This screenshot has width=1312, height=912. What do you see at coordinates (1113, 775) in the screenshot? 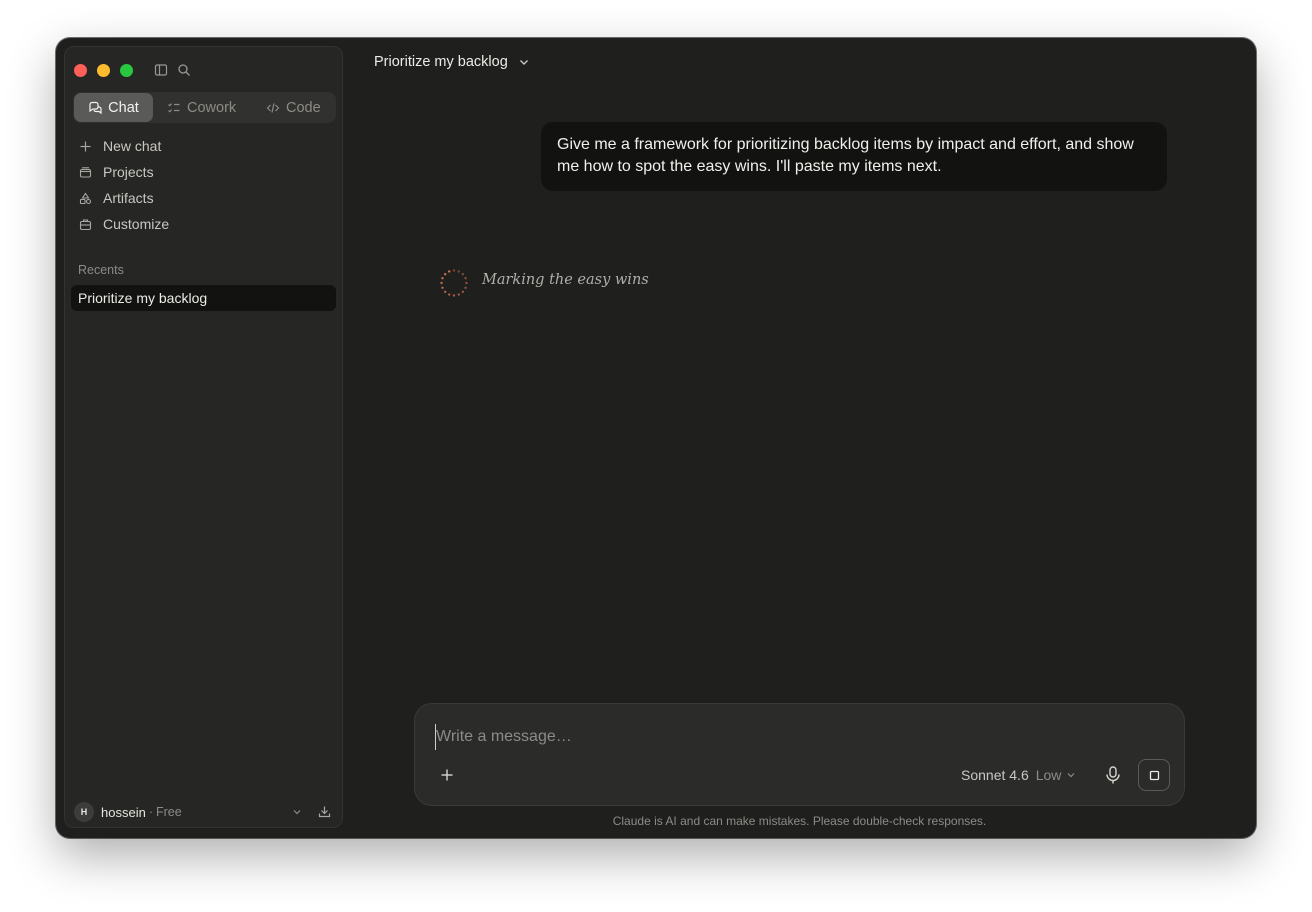
I see `microphone-icon` at bounding box center [1113, 775].